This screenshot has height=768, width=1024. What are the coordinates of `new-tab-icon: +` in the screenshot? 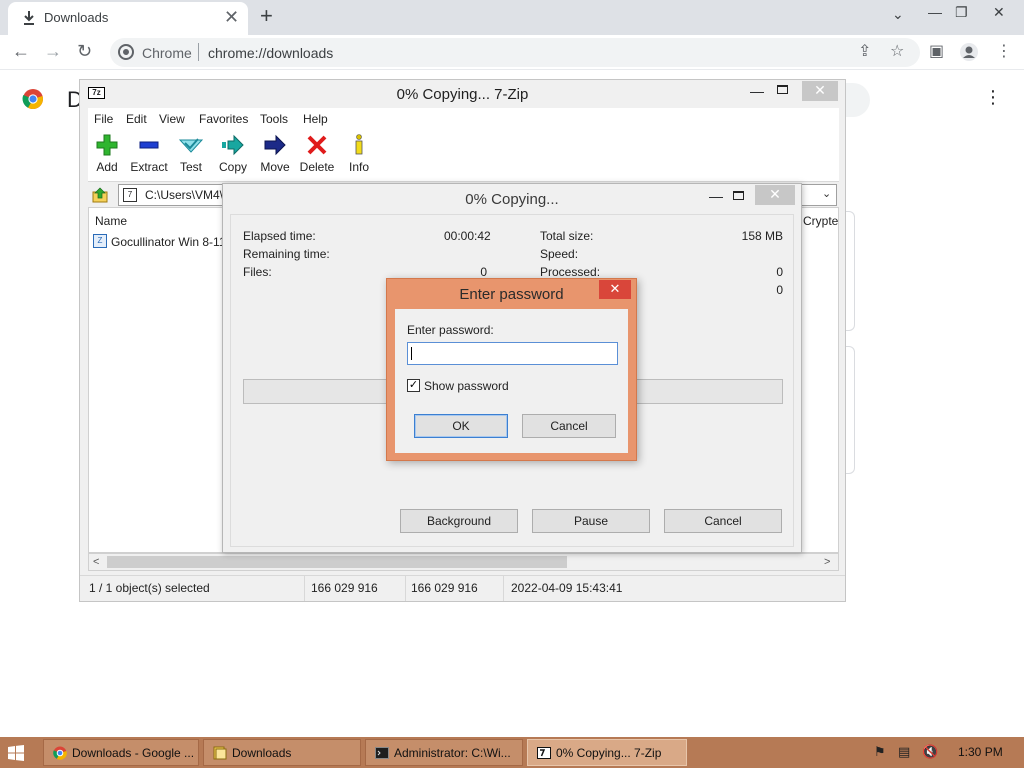 It's located at (266, 16).